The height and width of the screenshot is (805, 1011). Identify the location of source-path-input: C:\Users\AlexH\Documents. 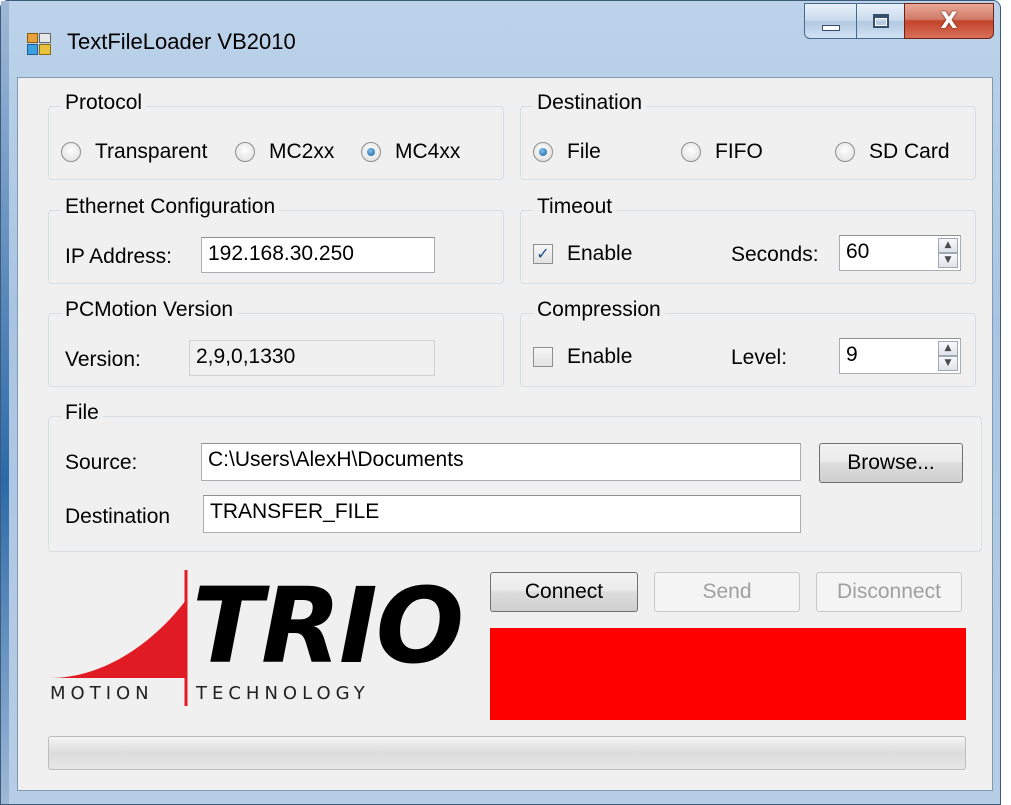
(501, 462).